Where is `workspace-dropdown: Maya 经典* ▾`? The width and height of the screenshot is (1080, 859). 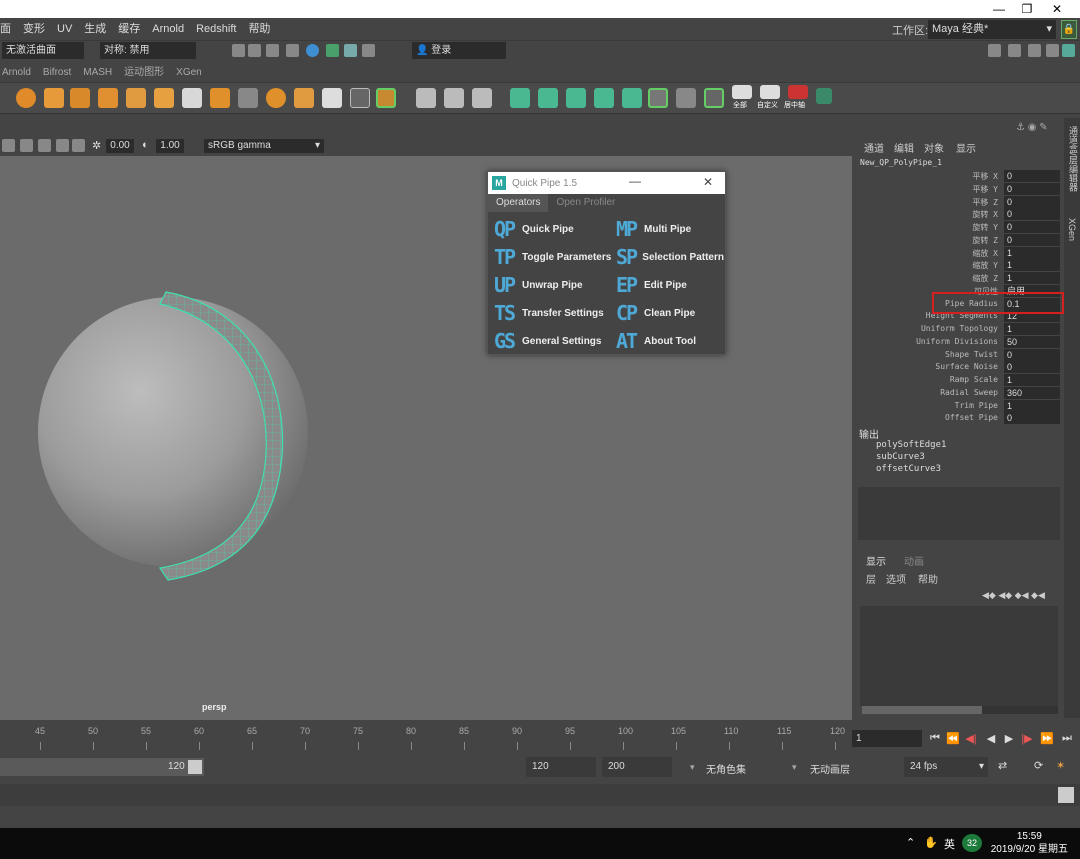 workspace-dropdown: Maya 经典* ▾ is located at coordinates (992, 29).